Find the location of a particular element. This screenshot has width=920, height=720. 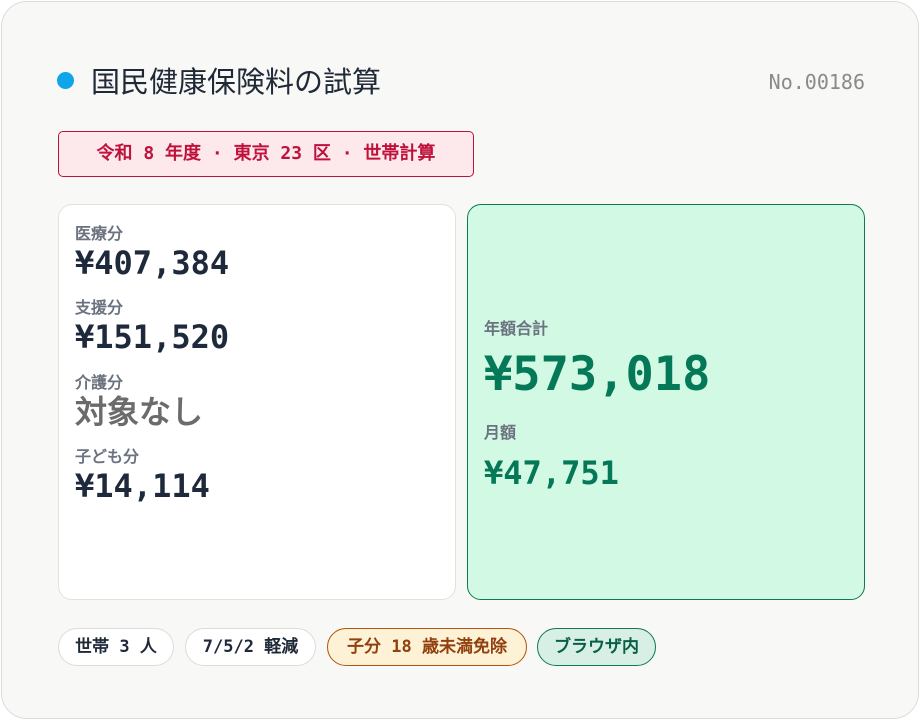

breakdown-value: 対象なし is located at coordinates (139, 412).